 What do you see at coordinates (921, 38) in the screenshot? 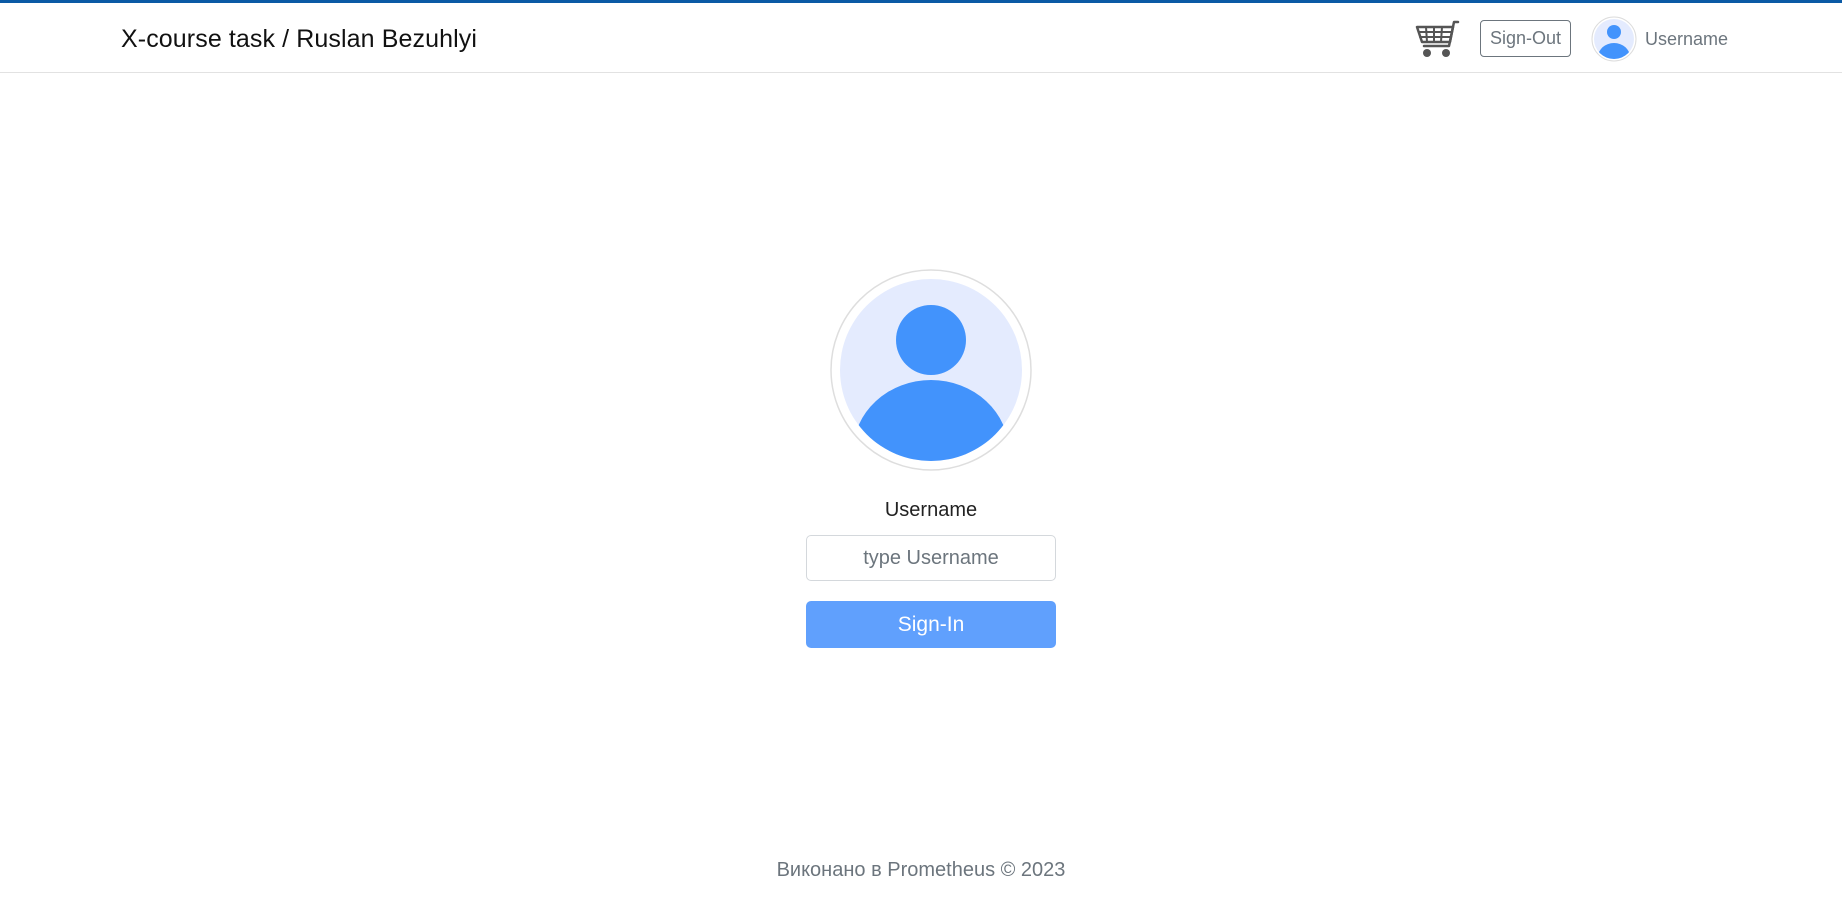
I see `site-header: X-course task / Ruslan Bezuhlyi Sign-Out` at bounding box center [921, 38].